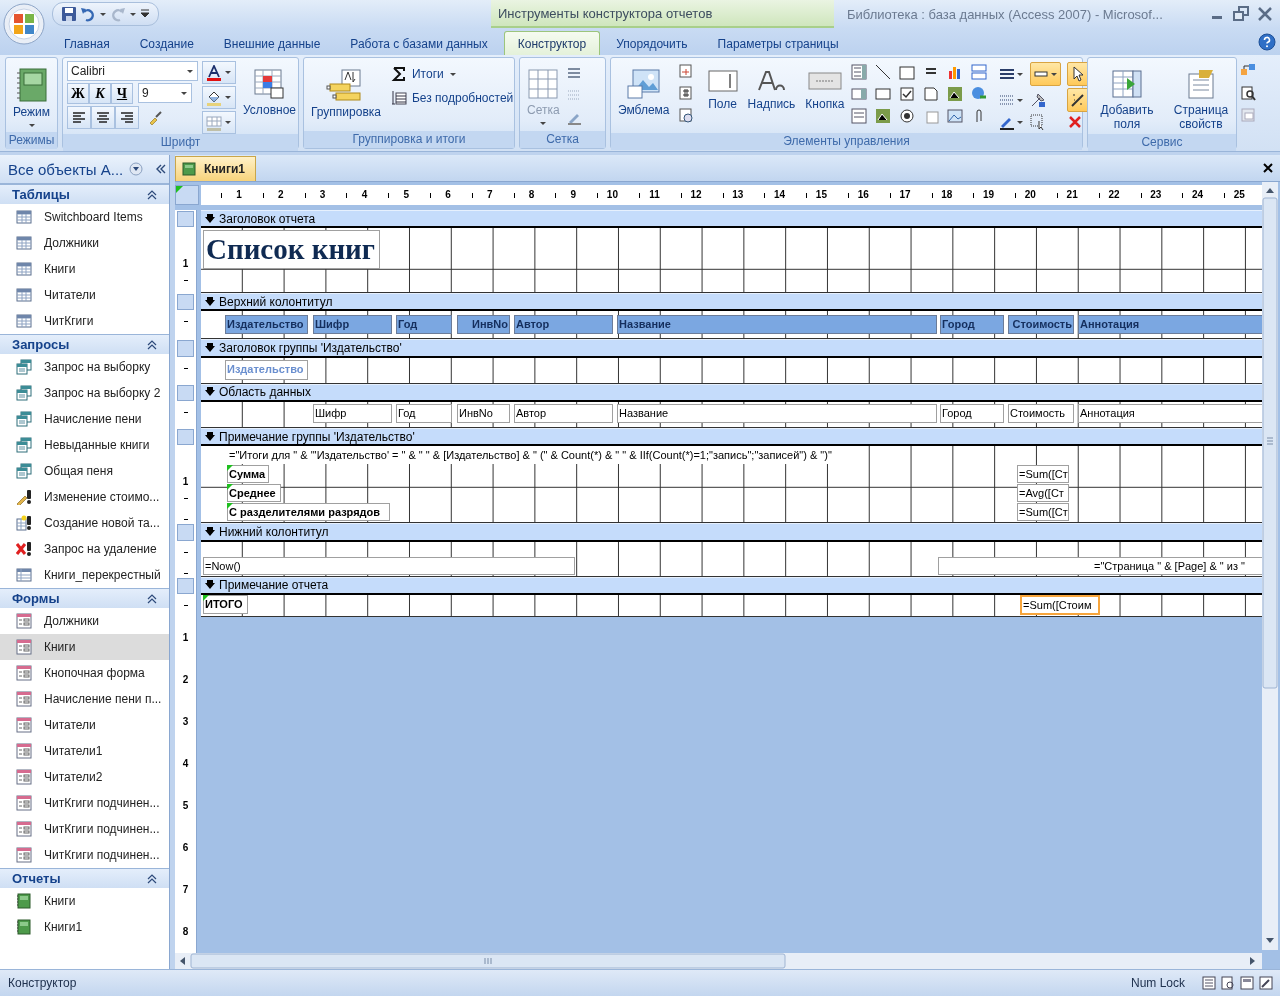  Describe the element at coordinates (722, 89) in the screenshot. I see `ribbon-button: Поле` at that location.